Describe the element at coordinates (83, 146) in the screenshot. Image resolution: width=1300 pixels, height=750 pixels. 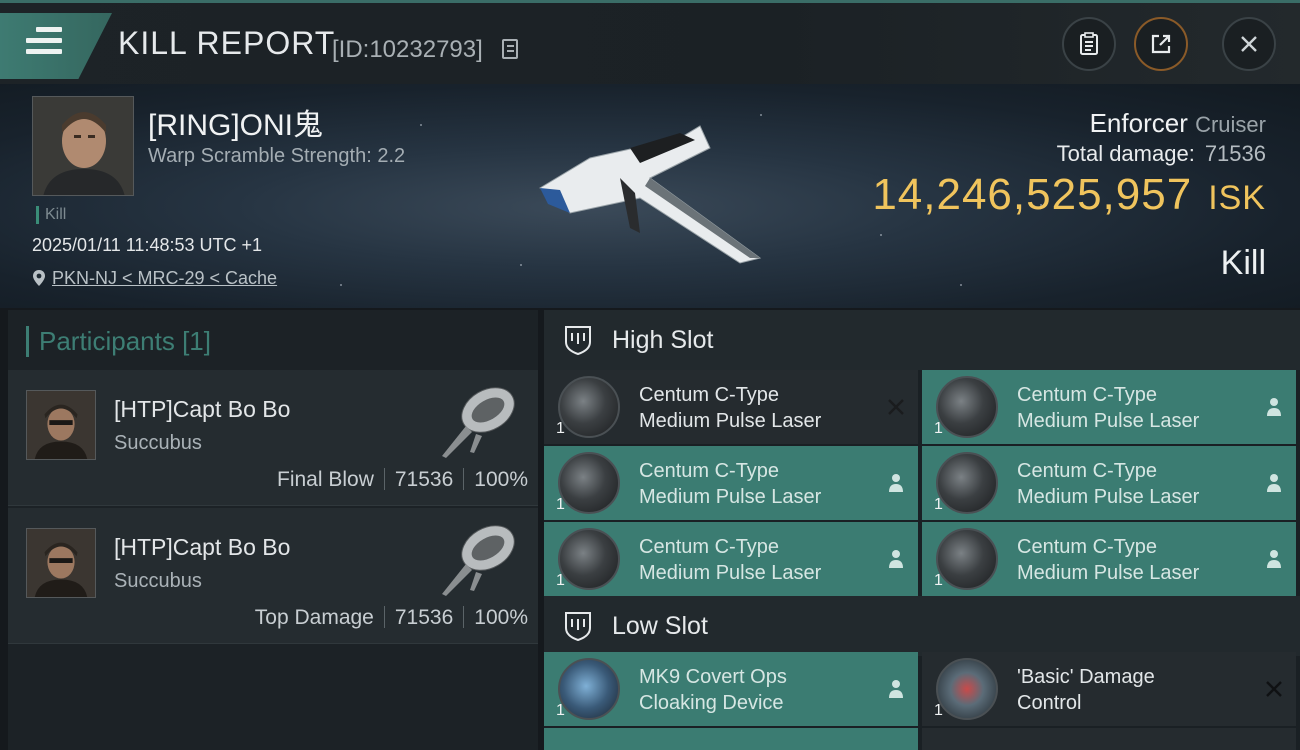
I see `victim-portrait` at that location.